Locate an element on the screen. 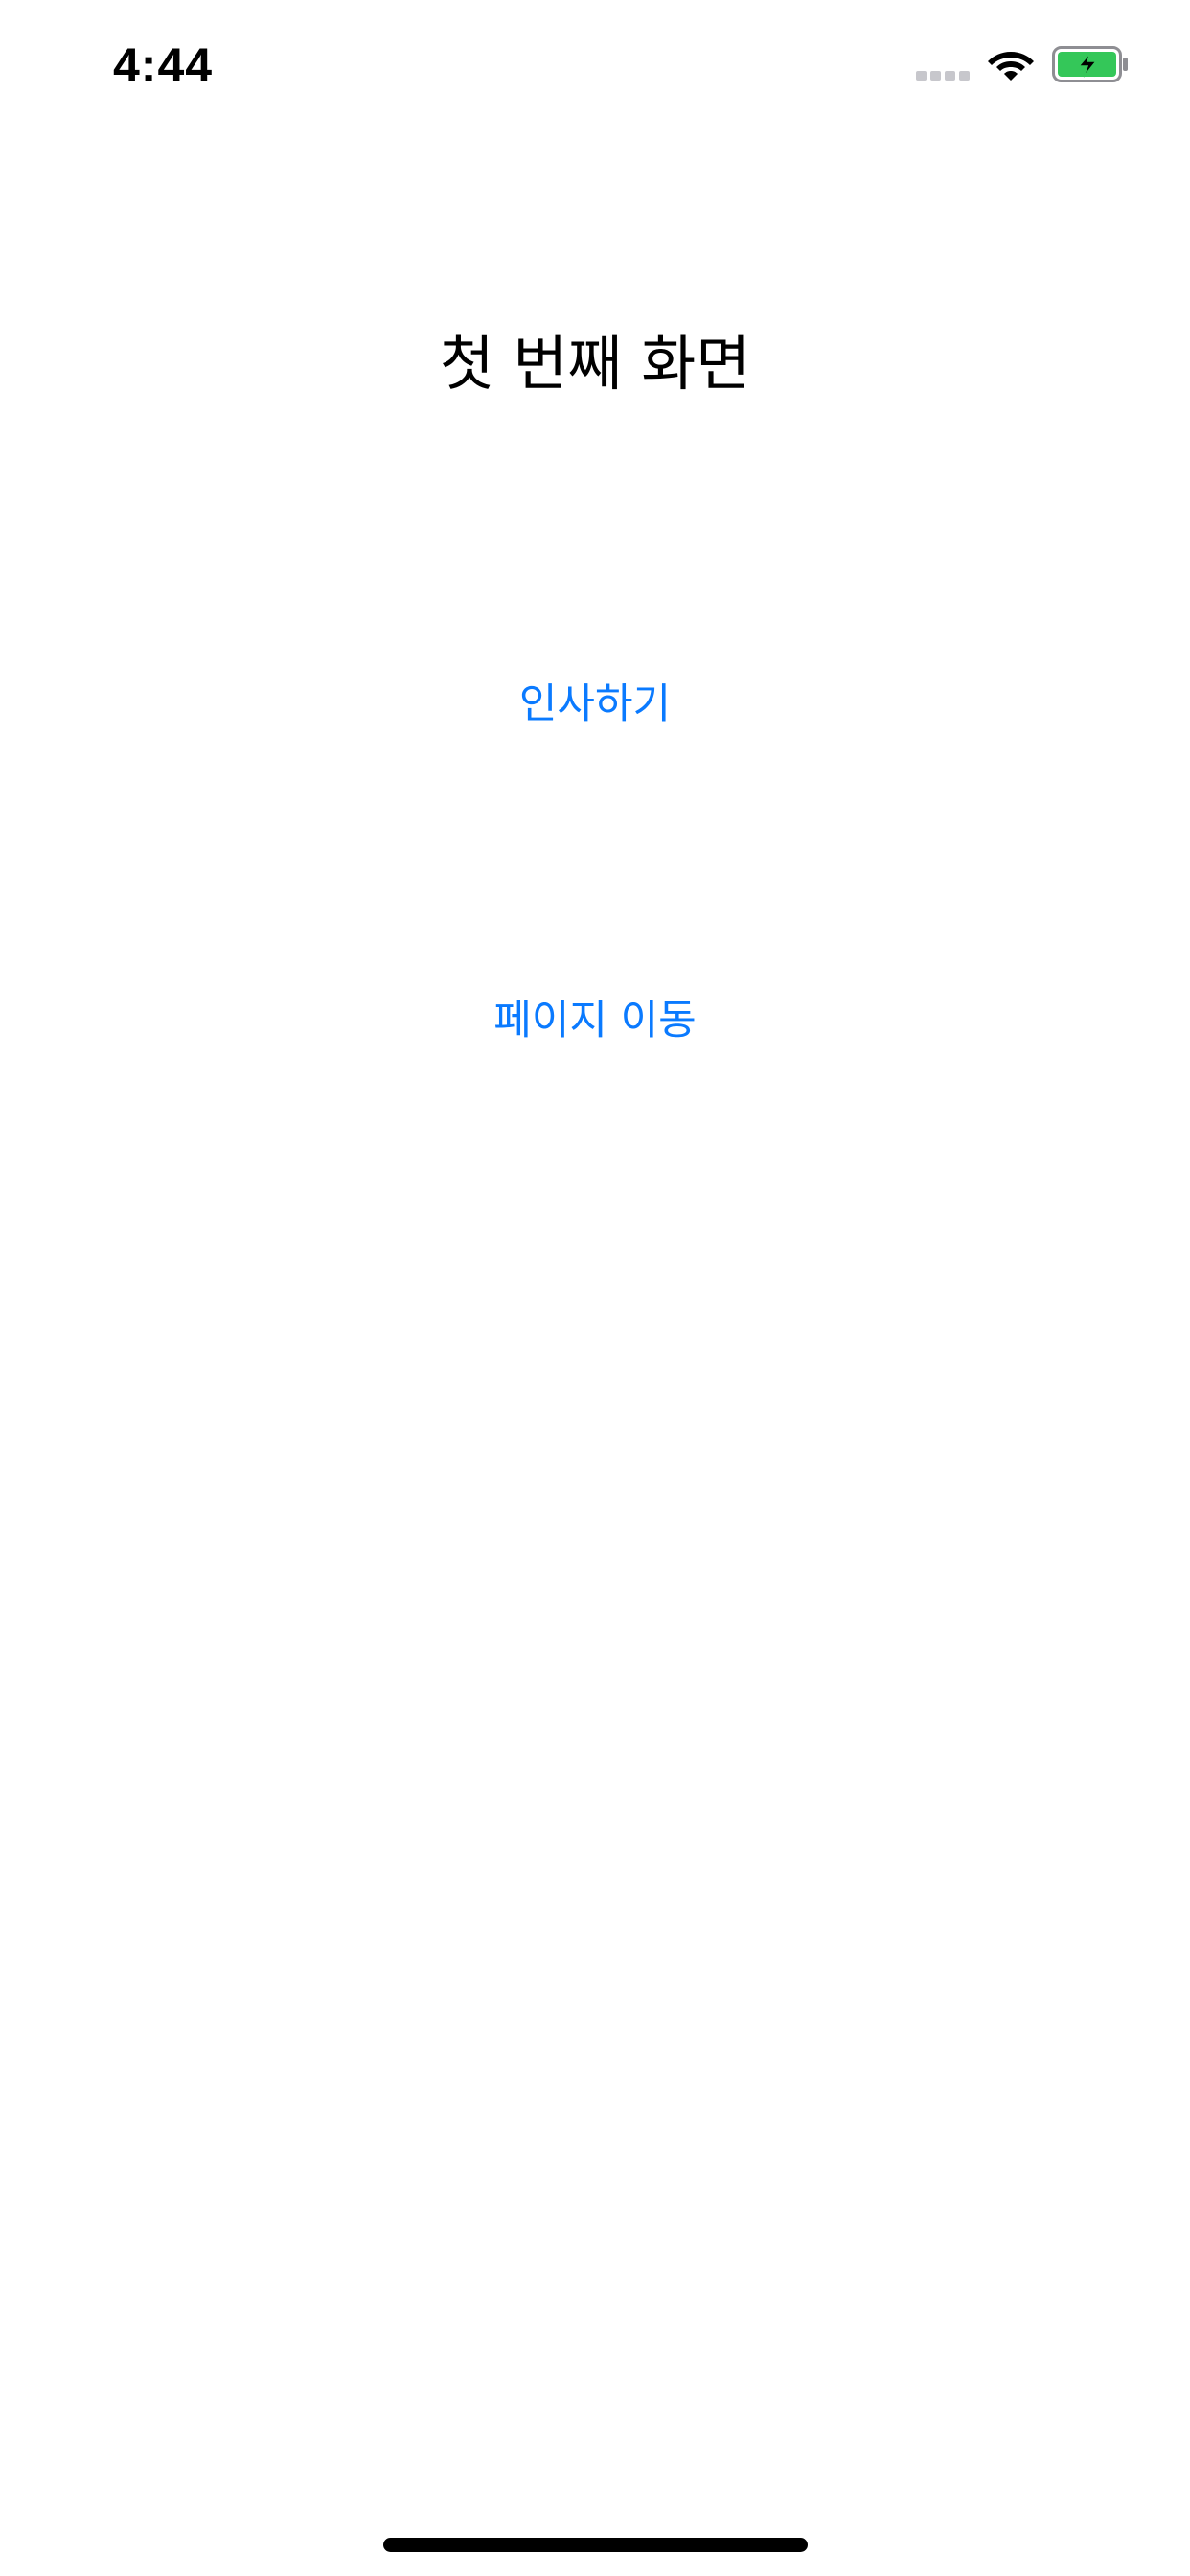  move-page-button: 페이지 이동 is located at coordinates (595, 1020).